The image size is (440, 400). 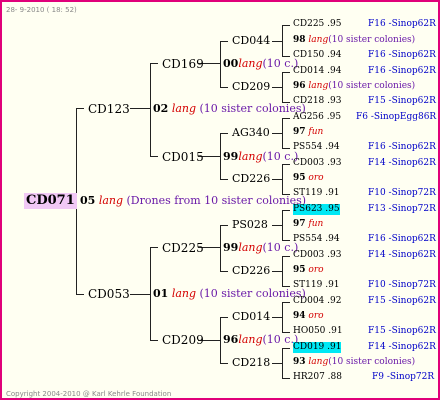 What do you see at coordinates (402, 193) in the screenshot?
I see `leaf-origin: F10 -Sinop72R` at bounding box center [402, 193].